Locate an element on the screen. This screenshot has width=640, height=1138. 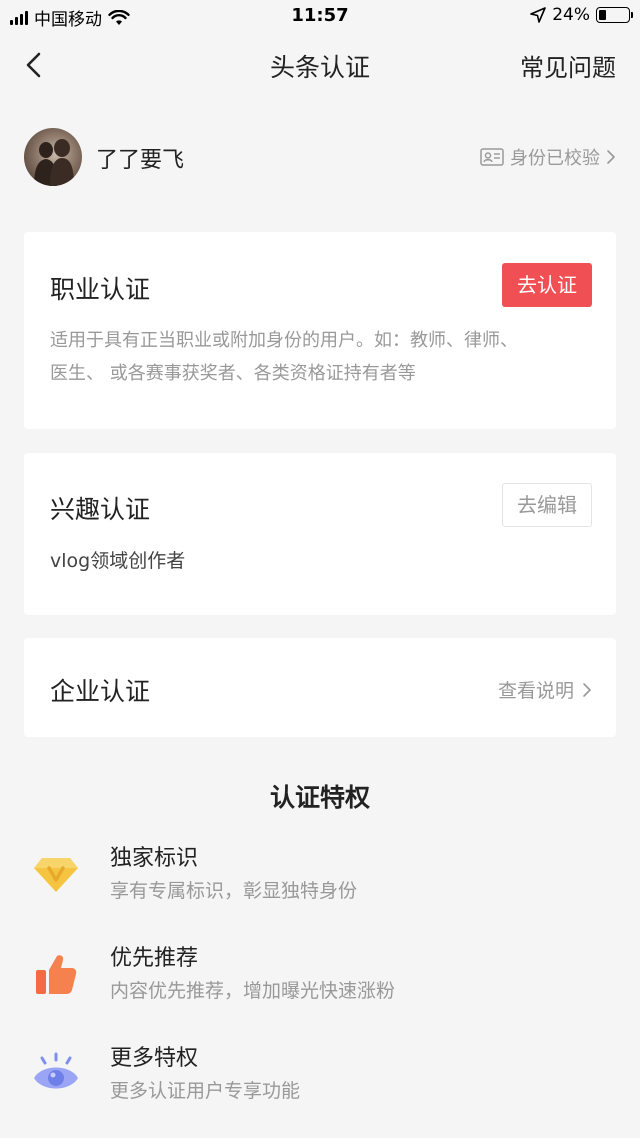
status-bar: 中国移动 11:57 24% is located at coordinates (320, 17).